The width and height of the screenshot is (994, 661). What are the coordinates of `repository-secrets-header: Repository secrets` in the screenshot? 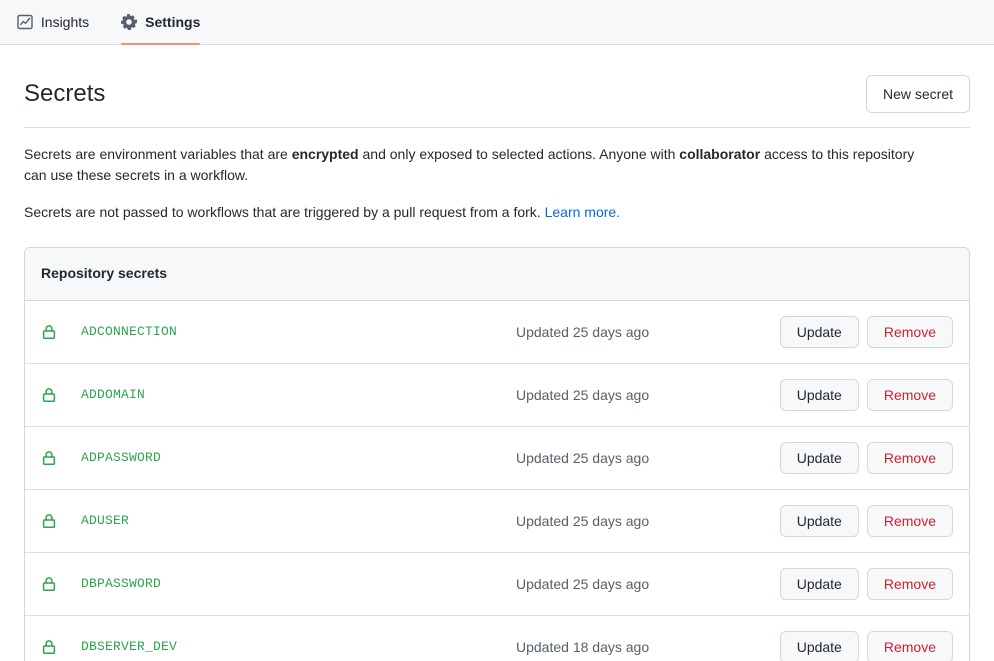 It's located at (497, 274).